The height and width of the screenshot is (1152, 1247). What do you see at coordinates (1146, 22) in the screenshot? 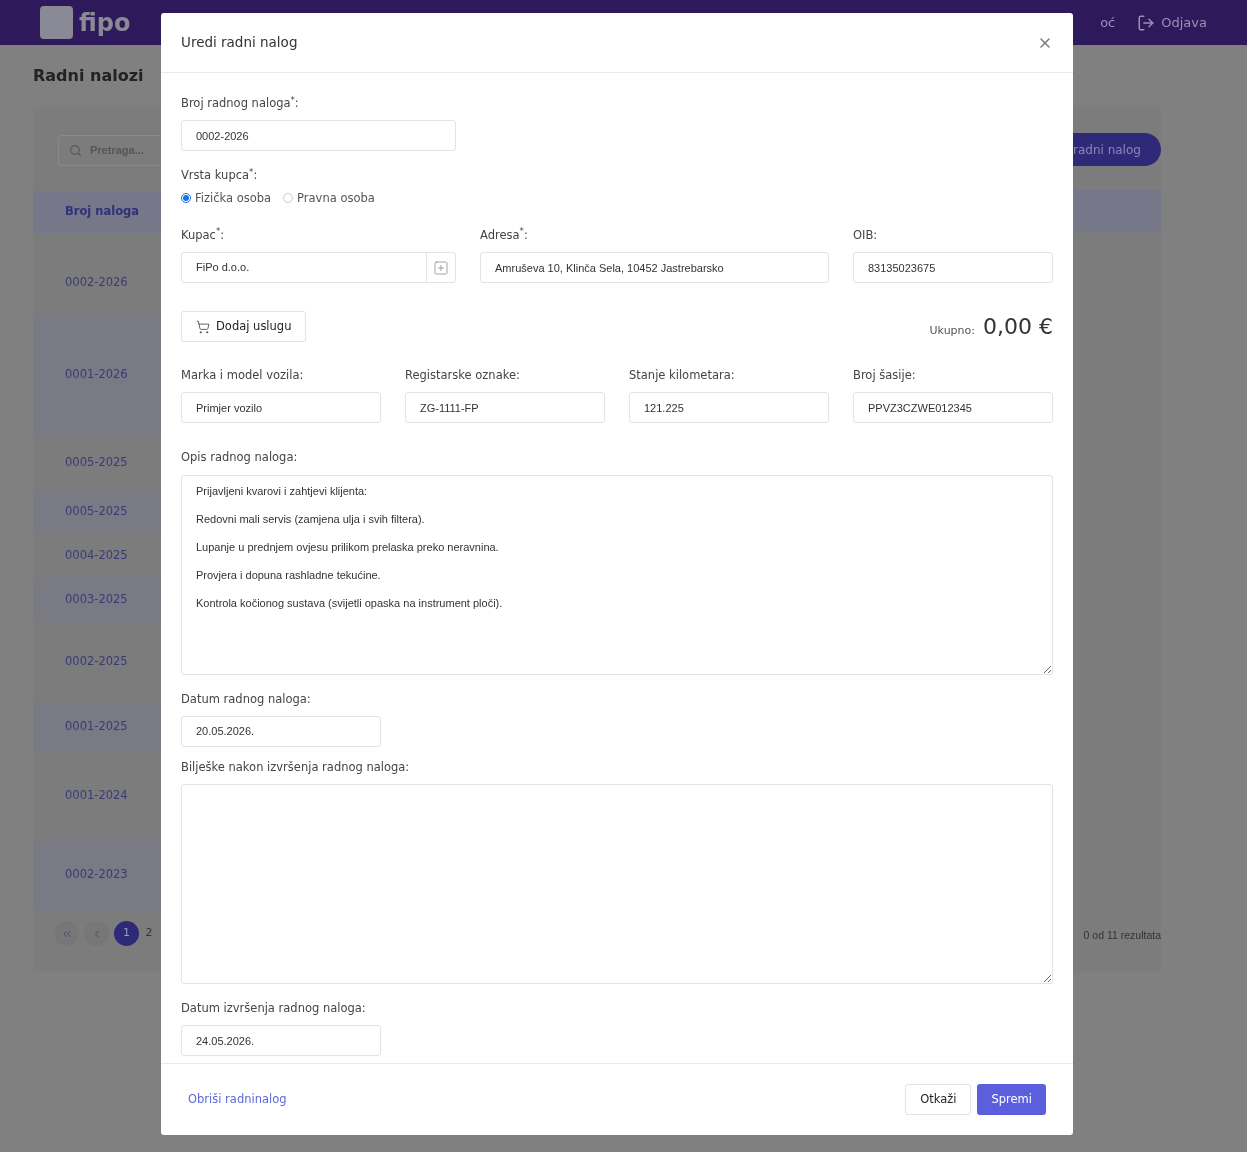
I see `logout-icon` at bounding box center [1146, 22].